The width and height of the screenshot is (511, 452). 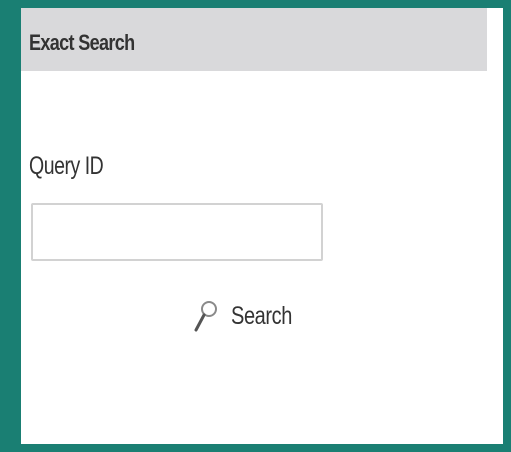 I want to click on panel-title: Exact Search, so click(x=82, y=42).